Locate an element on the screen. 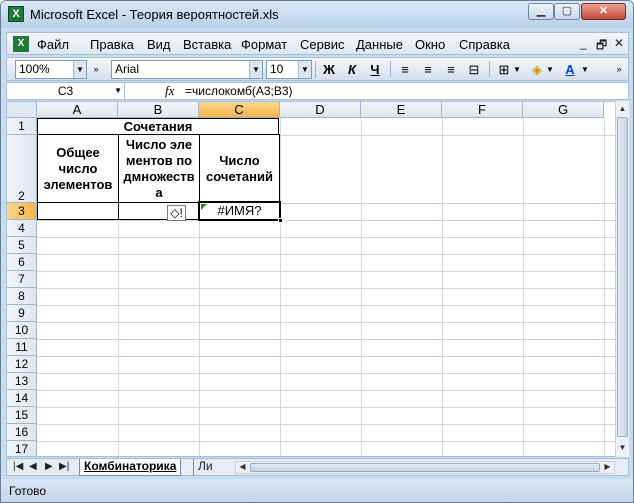 This screenshot has width=634, height=503. sheet-tab-next: Ли is located at coordinates (205, 467).